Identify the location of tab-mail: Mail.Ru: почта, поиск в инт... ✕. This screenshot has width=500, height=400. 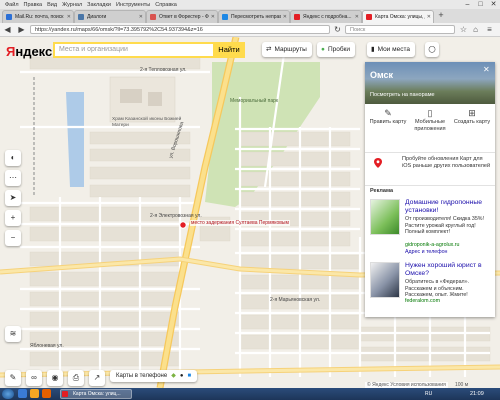
(38, 16).